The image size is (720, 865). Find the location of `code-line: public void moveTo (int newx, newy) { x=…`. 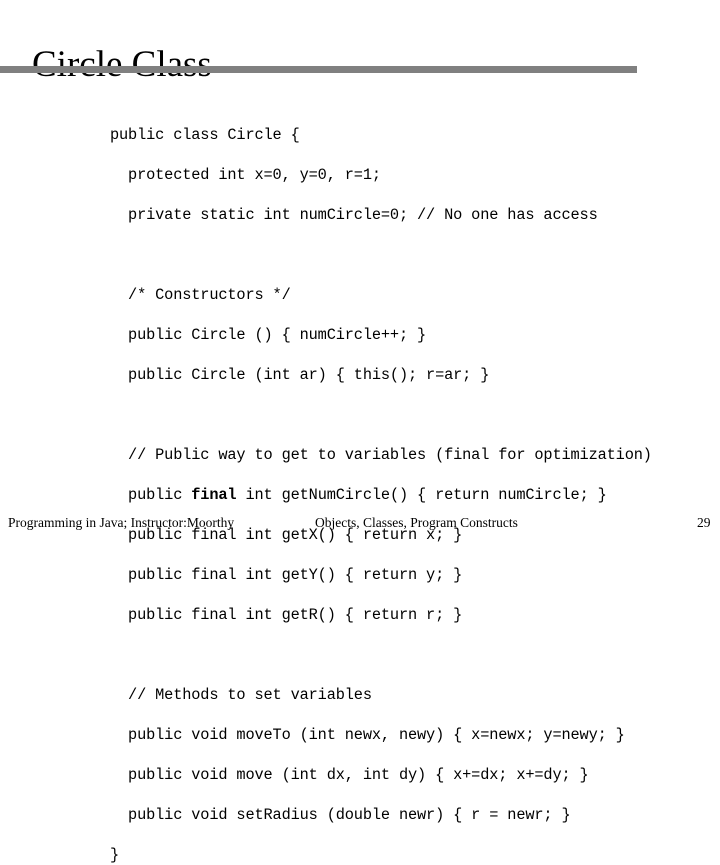

code-line: public void moveTo (int newx, newy) { x=… is located at coordinates (367, 735).